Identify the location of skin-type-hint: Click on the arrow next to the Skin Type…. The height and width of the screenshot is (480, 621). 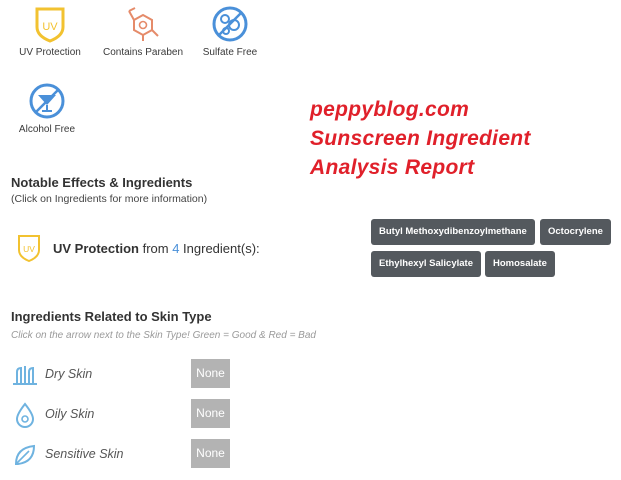
(163, 335).